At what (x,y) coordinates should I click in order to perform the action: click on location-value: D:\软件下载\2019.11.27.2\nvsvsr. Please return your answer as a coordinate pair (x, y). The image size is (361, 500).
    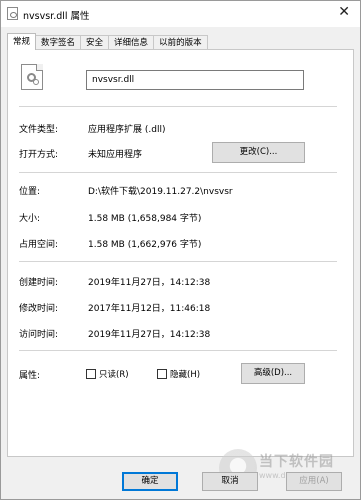
    Looking at the image, I should click on (160, 192).